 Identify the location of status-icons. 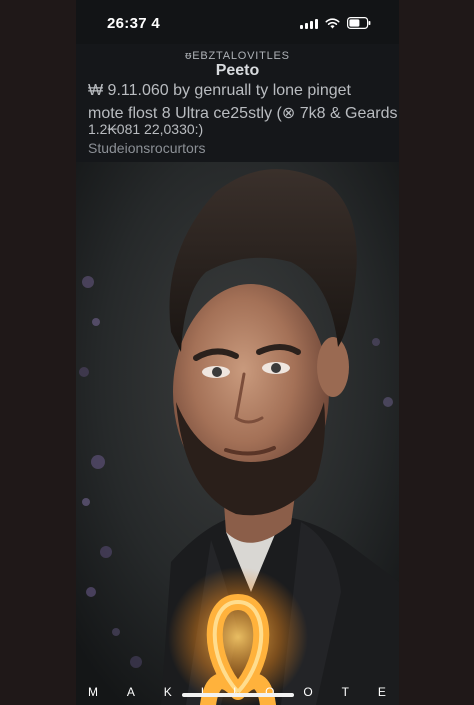
(335, 23).